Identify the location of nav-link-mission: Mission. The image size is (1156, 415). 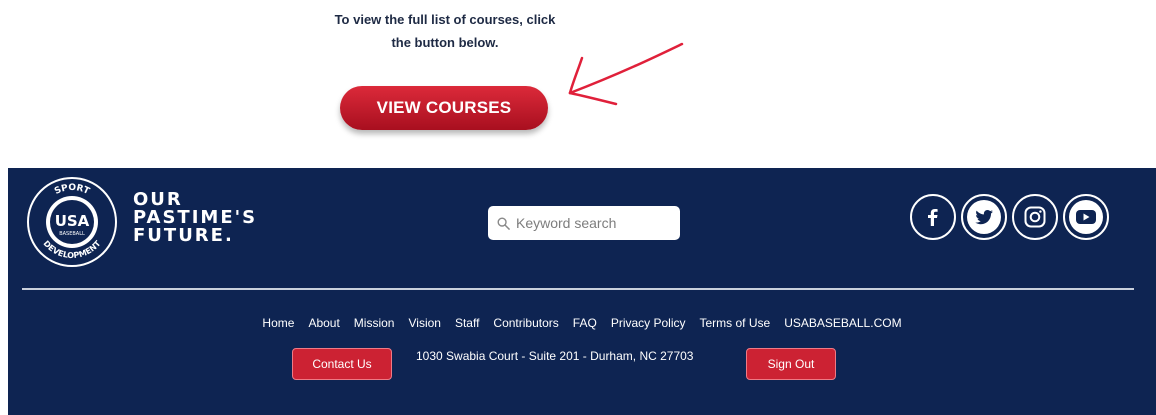
(374, 323).